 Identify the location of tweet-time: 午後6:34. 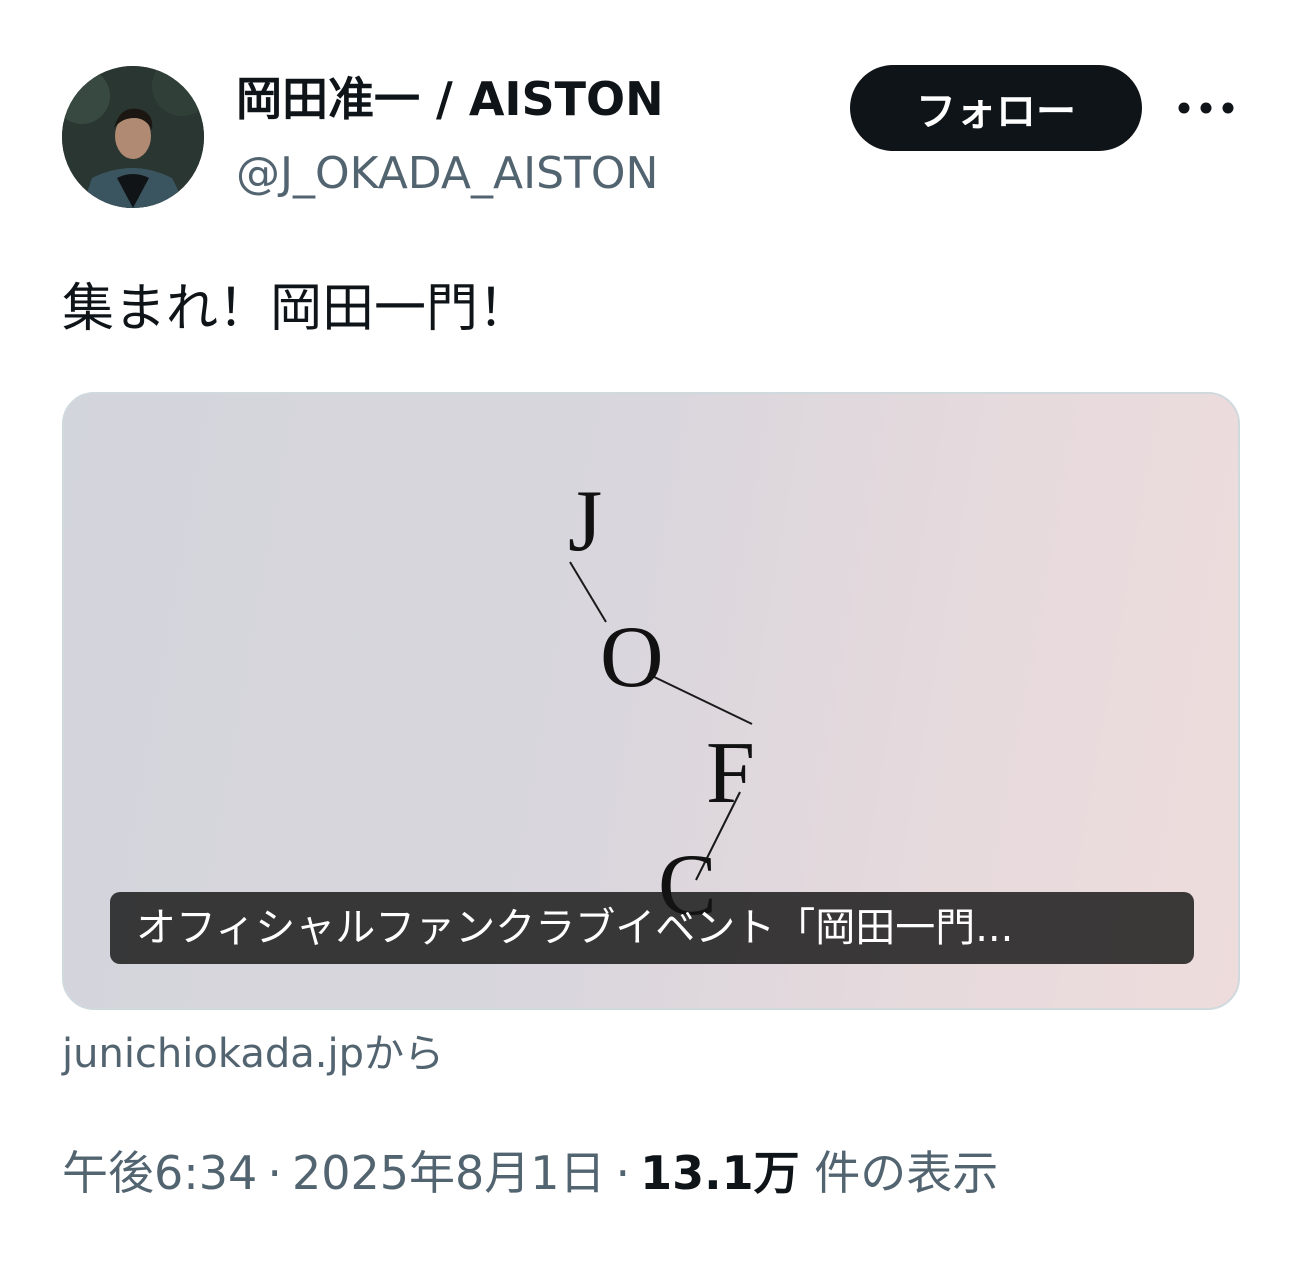
(159, 1173).